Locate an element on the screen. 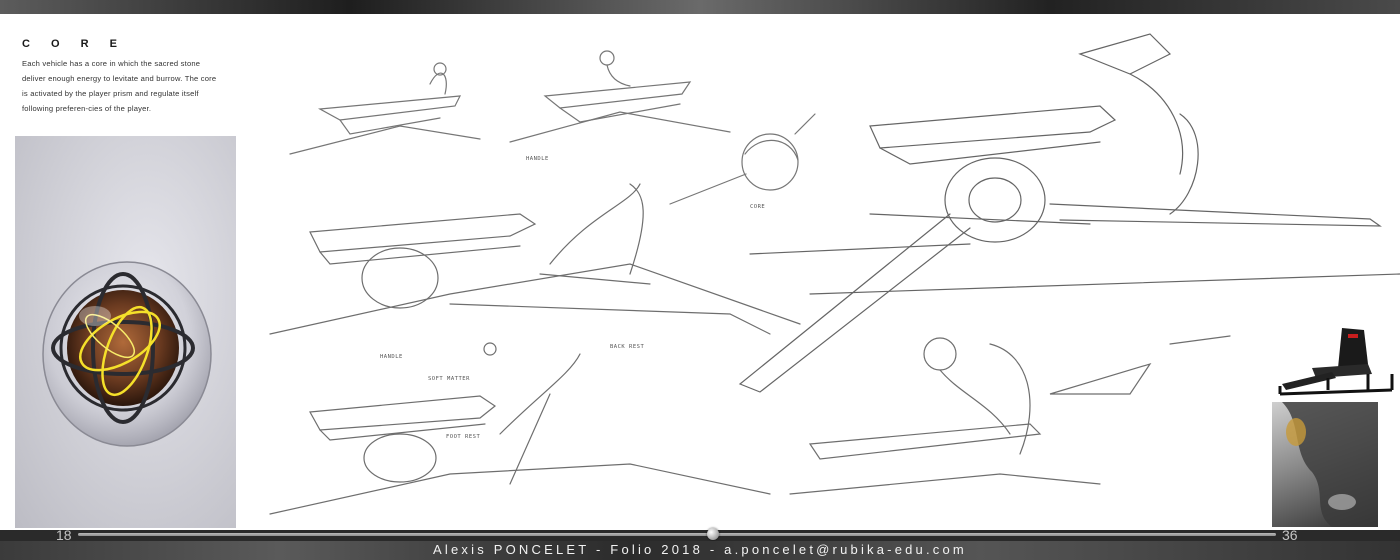 The height and width of the screenshot is (560, 1400). scrollbar-thumb is located at coordinates (712, 534).